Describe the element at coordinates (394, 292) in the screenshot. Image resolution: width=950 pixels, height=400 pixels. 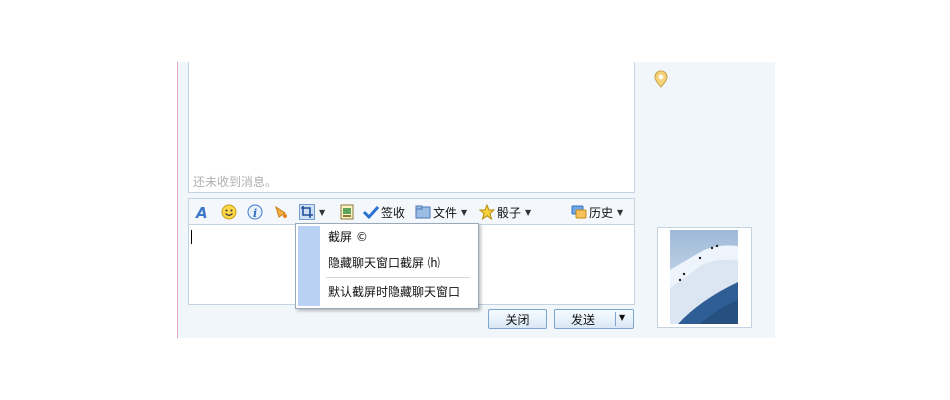
I see `menu-item-default-hide-window: 默认截屏时隐藏聊天窗口` at that location.